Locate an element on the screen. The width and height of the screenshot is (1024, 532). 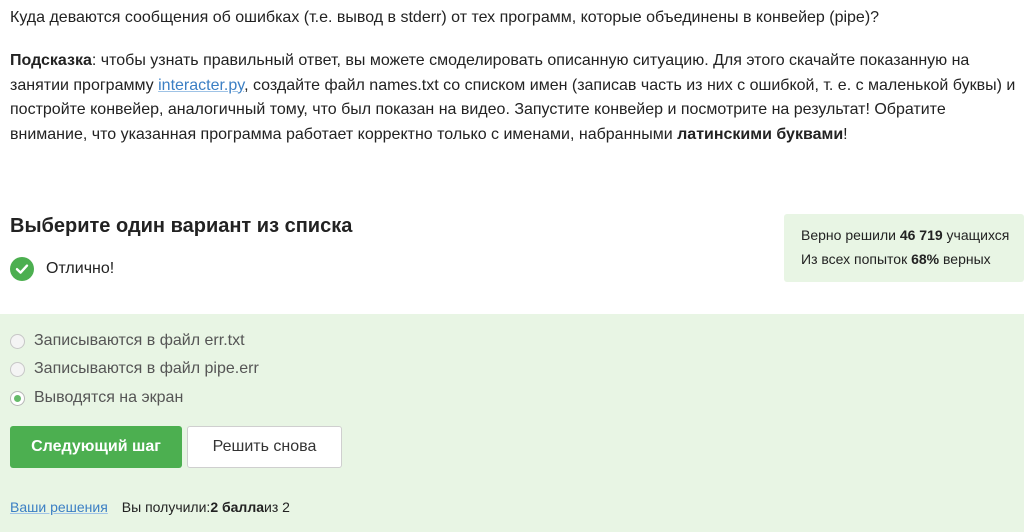
stats-attempts-prefix: Из всех попыток is located at coordinates (856, 259).